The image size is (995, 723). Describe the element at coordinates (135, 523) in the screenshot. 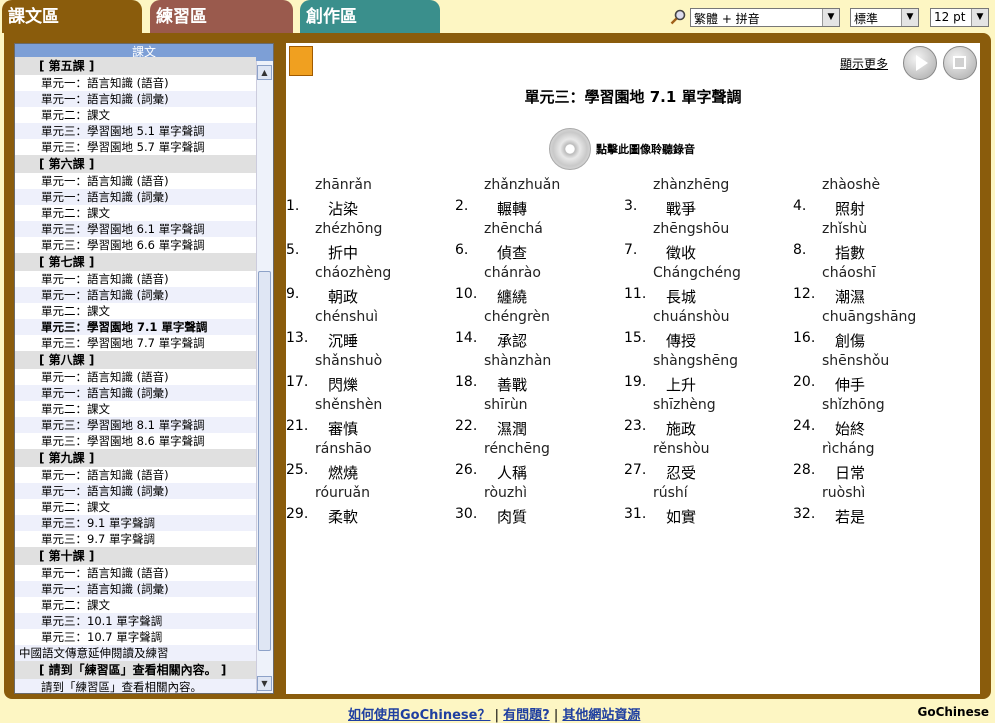

I see `sidebar-item: 單元三：9.1 單字聲調` at that location.